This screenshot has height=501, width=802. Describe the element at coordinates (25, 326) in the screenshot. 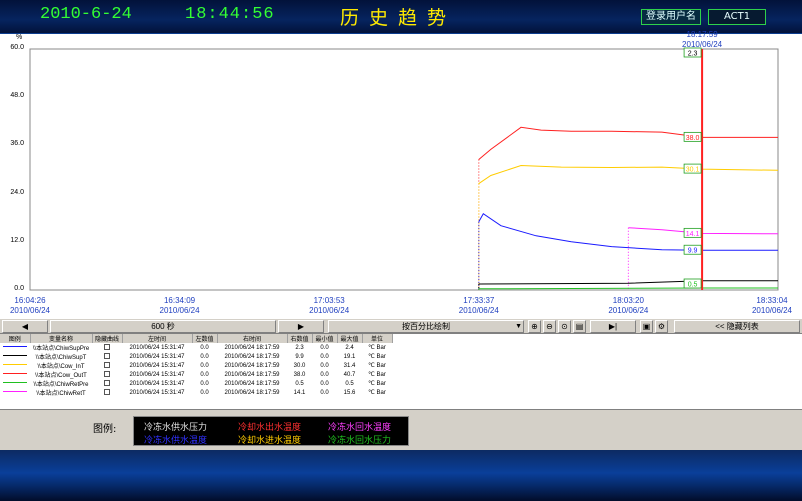

I see `scroll-left-button: ◀` at that location.